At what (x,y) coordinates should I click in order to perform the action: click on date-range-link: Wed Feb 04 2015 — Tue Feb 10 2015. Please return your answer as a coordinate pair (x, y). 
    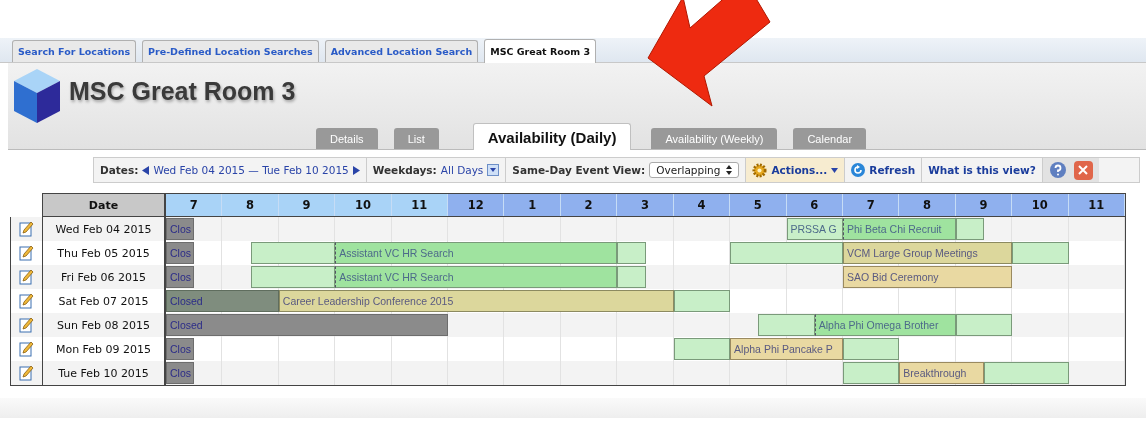
    Looking at the image, I should click on (251, 170).